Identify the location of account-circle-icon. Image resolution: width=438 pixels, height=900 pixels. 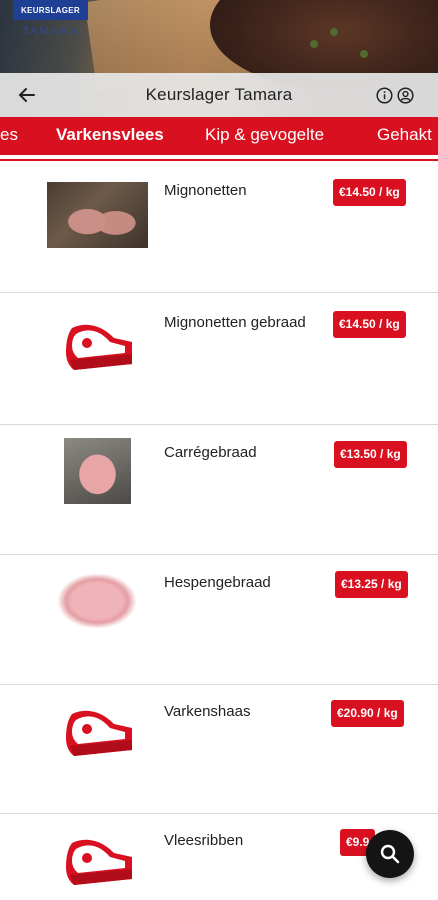
(405, 95).